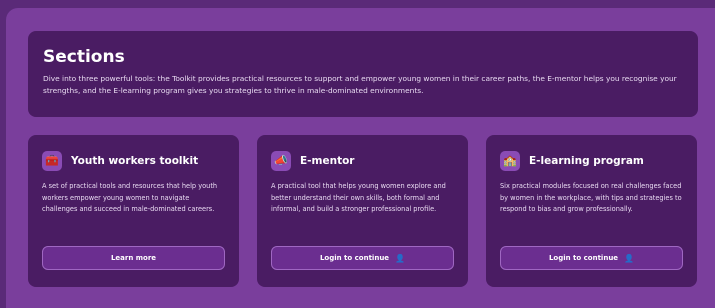 The width and height of the screenshot is (715, 308). I want to click on card-header: 🏫 E-learning program, so click(591, 161).